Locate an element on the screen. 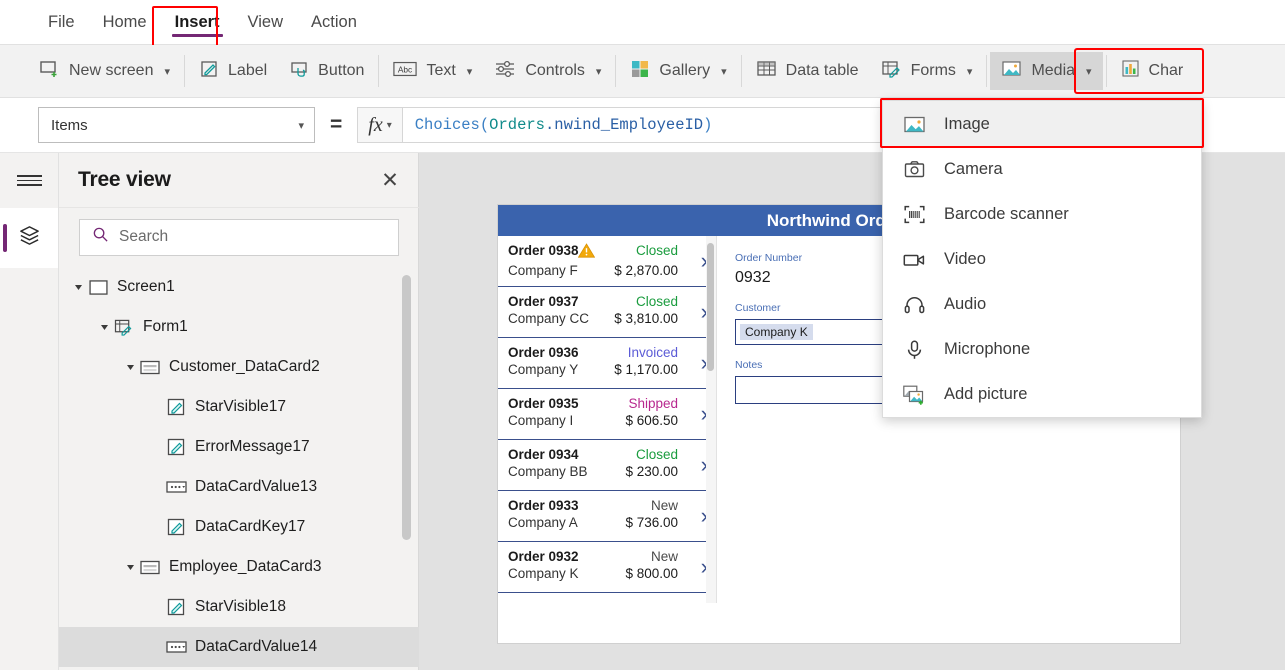 This screenshot has width=1285, height=670. tree-node-datacardvalue13: DataCardValue13 is located at coordinates (239, 487).